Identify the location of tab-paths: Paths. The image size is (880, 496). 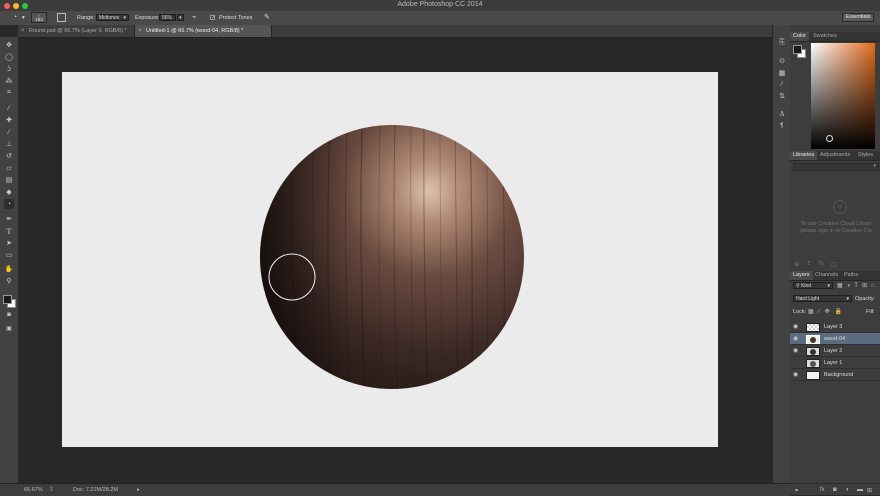
(851, 275).